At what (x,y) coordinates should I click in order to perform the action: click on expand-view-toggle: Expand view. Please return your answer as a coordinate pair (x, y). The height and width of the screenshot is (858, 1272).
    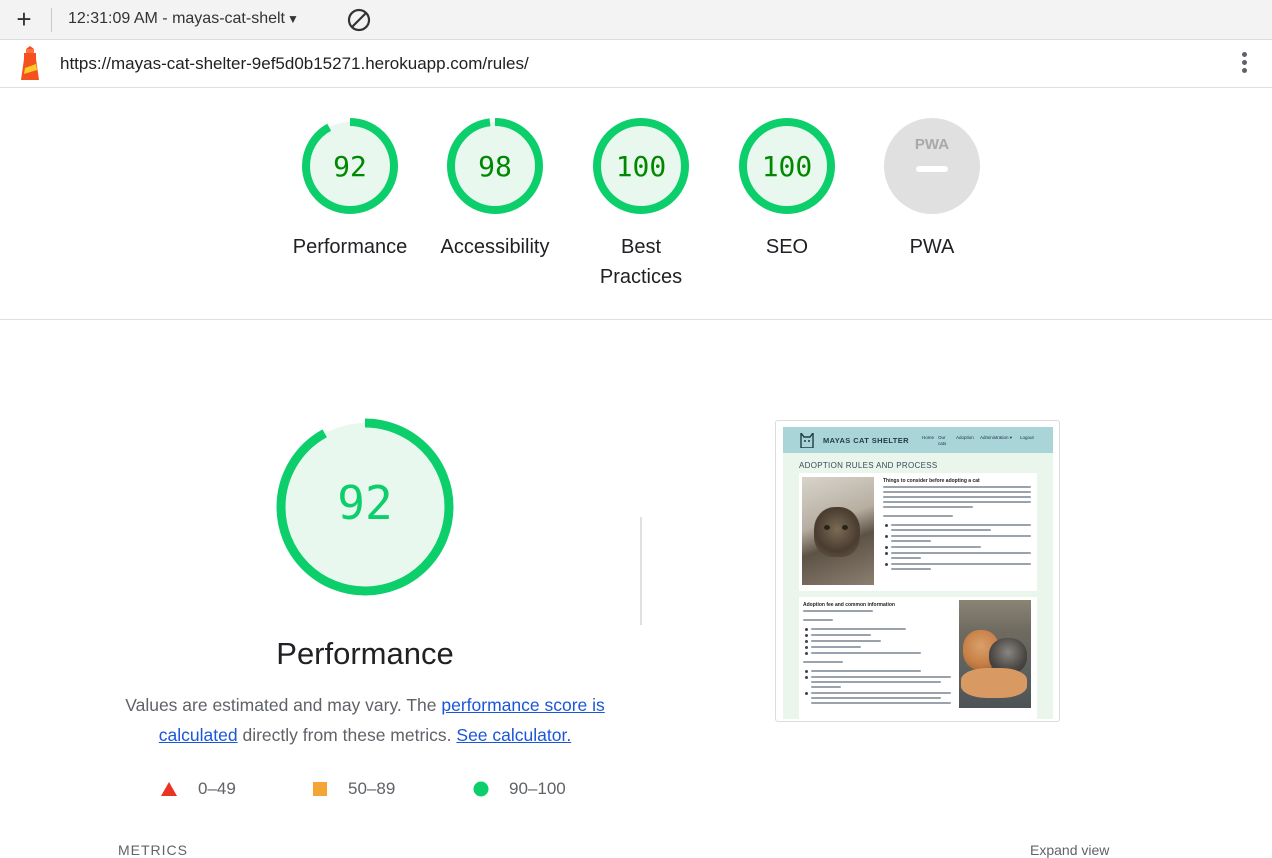
    Looking at the image, I should click on (1069, 850).